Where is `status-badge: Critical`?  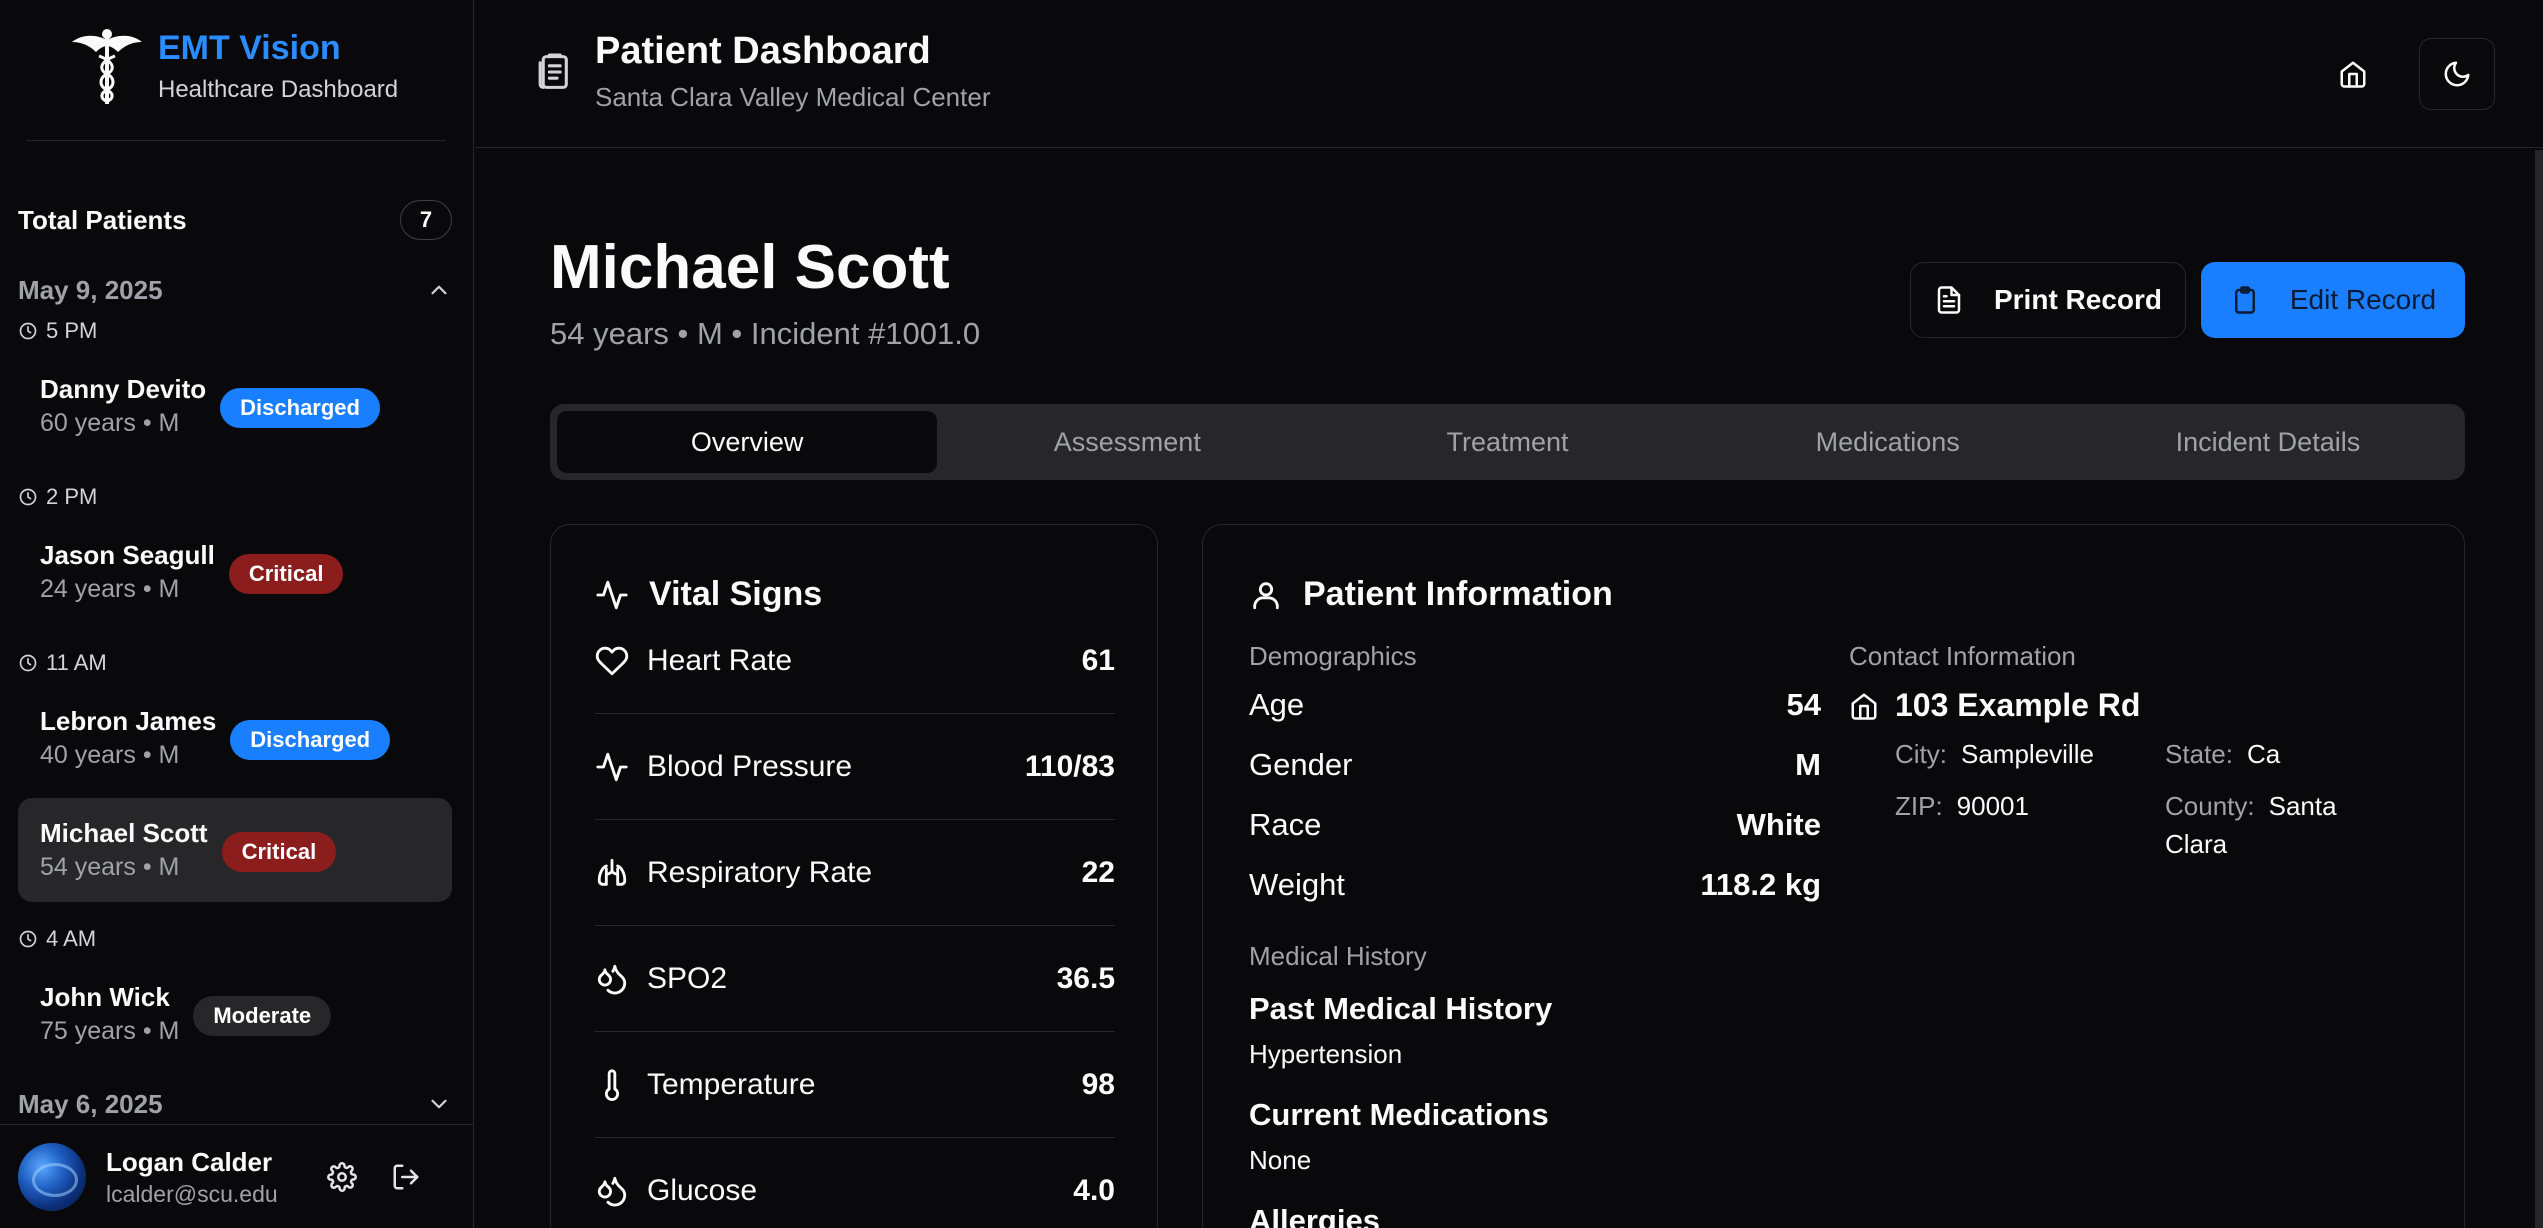 status-badge: Critical is located at coordinates (286, 574).